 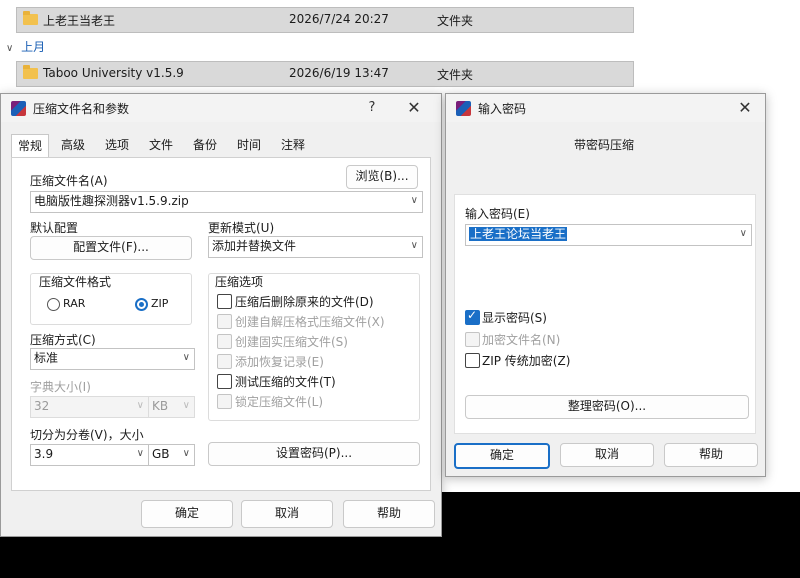 I want to click on option-lock-label: 锁定压缩文件(L), so click(x=279, y=402).